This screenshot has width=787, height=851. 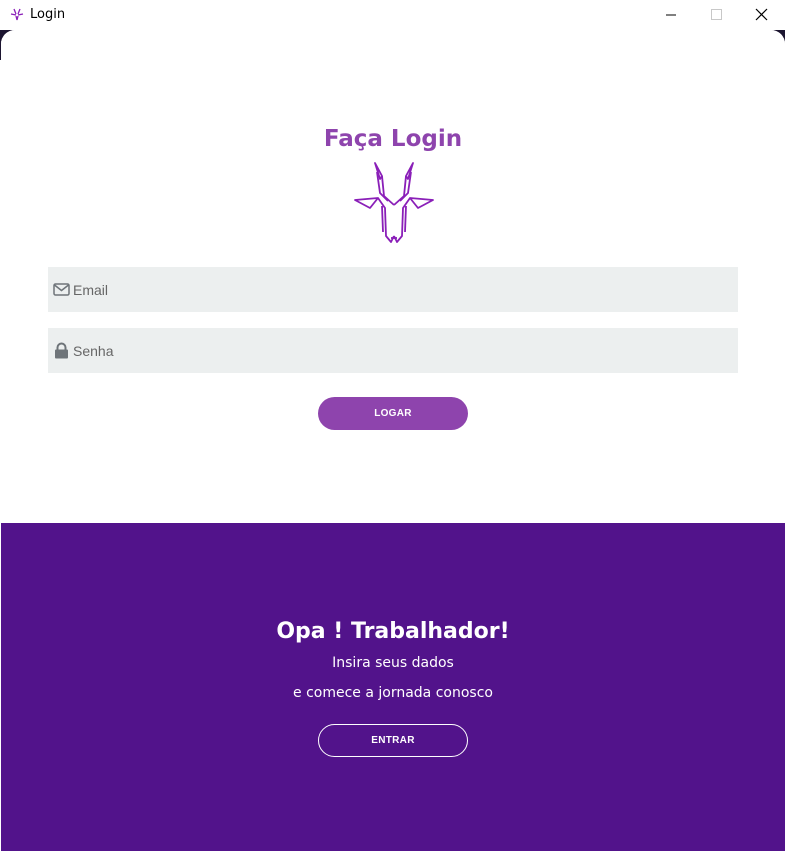 I want to click on minimize-button, so click(x=671, y=15).